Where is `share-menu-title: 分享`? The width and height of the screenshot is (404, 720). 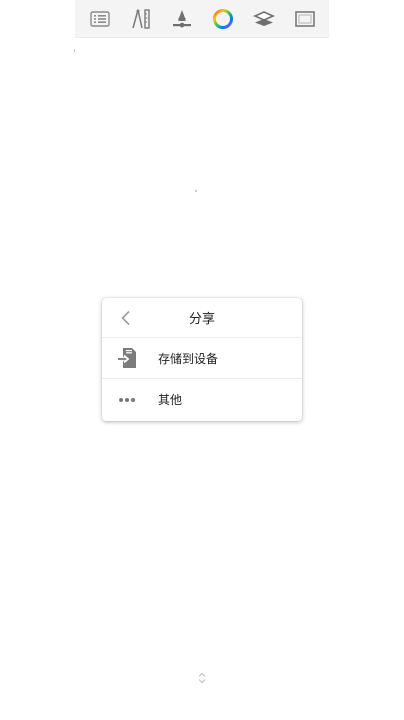
share-menu-title: 分享 is located at coordinates (201, 319).